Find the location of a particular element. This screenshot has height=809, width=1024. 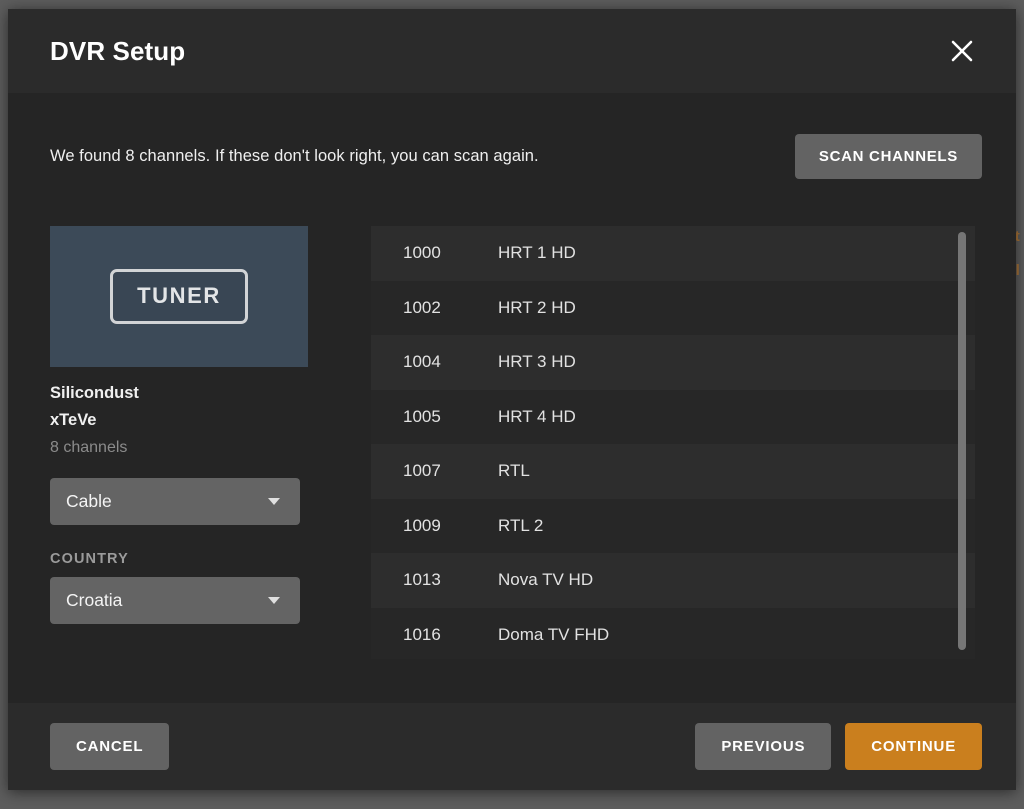

channel-name: RTL is located at coordinates (514, 471).